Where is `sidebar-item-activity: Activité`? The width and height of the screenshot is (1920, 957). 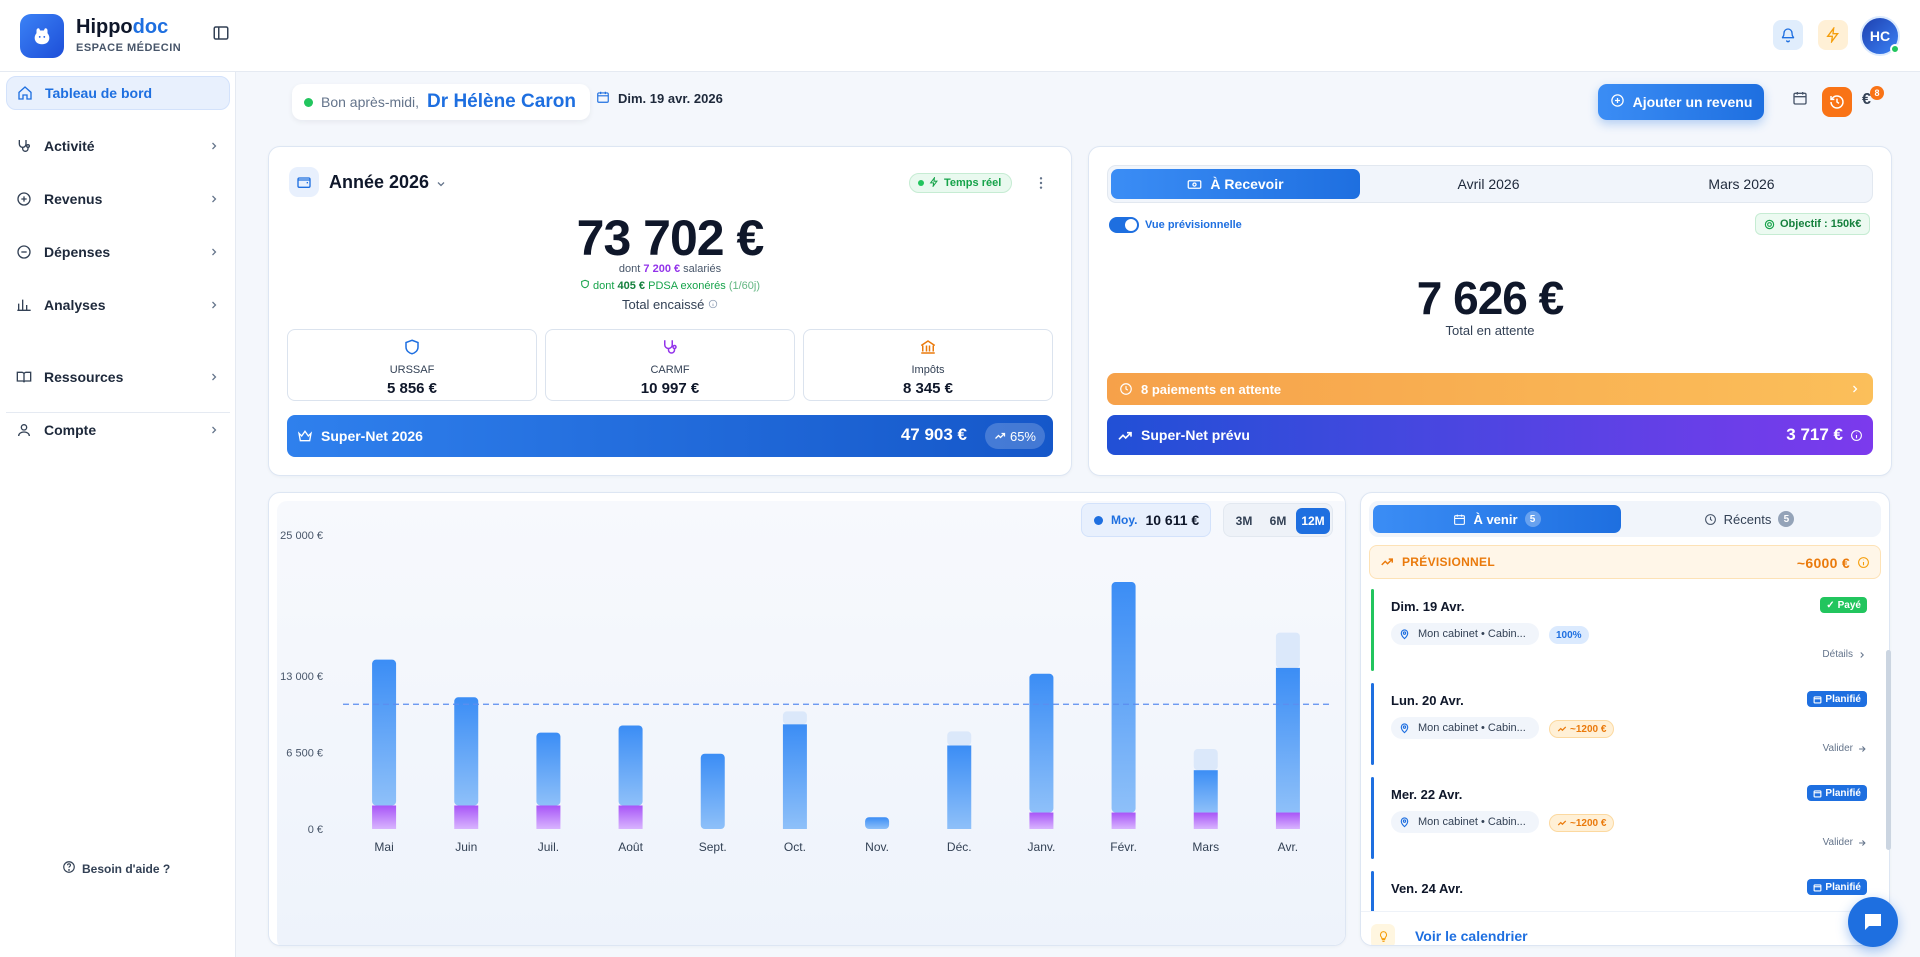
sidebar-item-activity: Activité is located at coordinates (118, 146).